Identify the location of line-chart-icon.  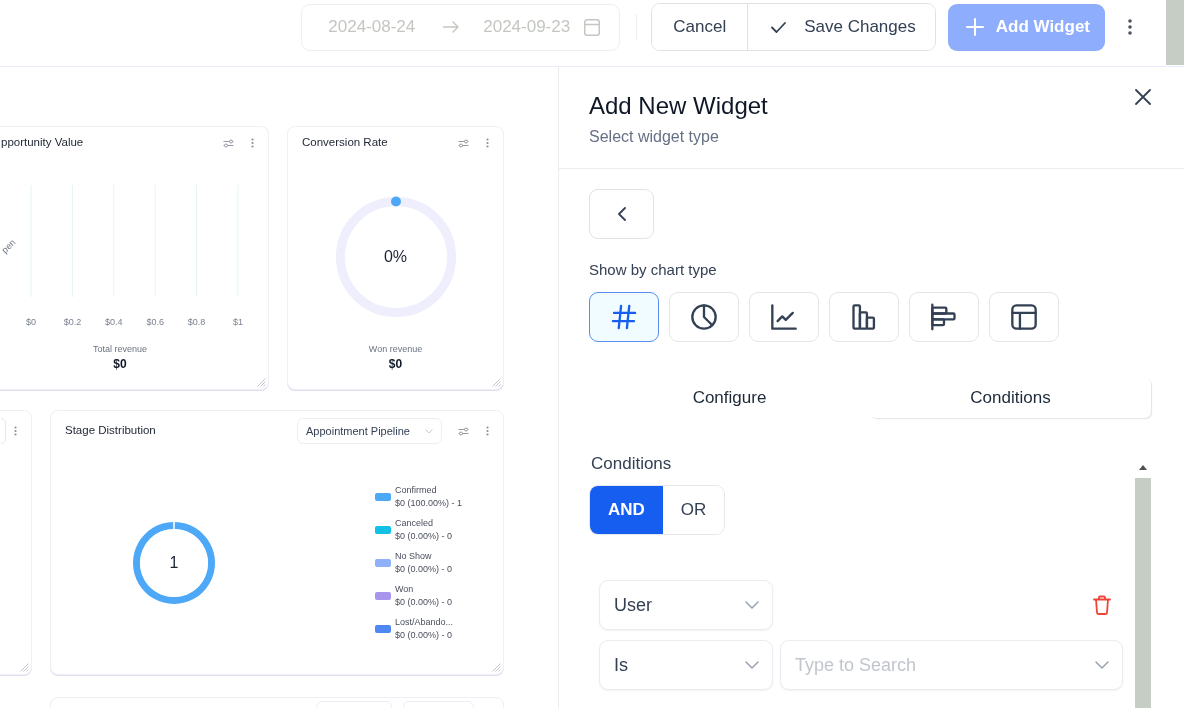
(784, 317).